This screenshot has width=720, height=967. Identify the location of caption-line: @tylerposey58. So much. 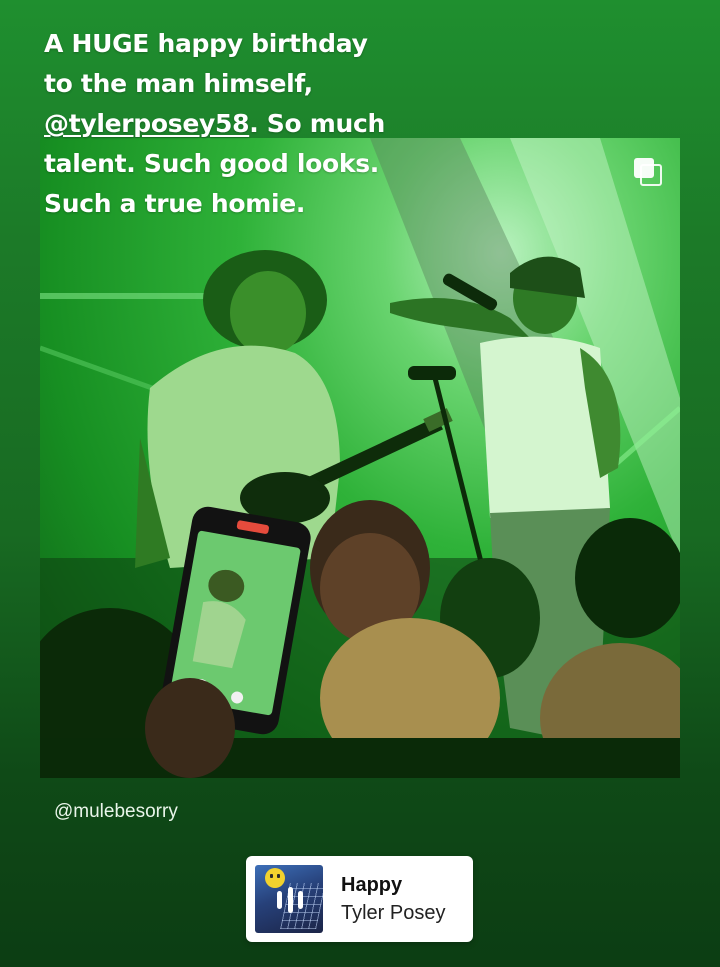
(244, 124).